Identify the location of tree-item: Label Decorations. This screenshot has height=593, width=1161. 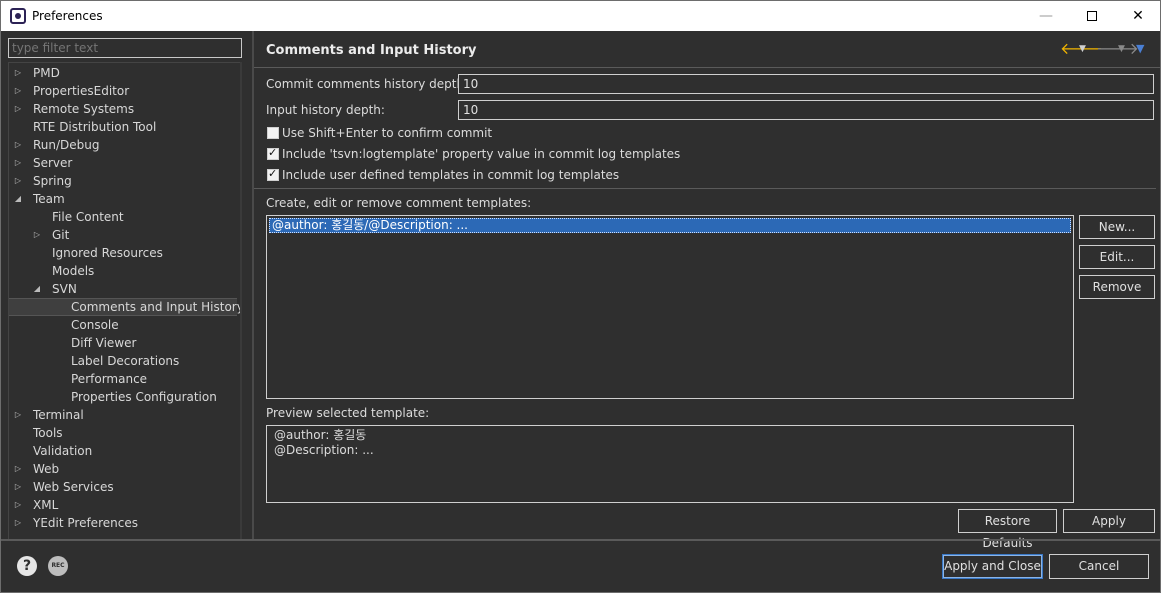
(123, 361).